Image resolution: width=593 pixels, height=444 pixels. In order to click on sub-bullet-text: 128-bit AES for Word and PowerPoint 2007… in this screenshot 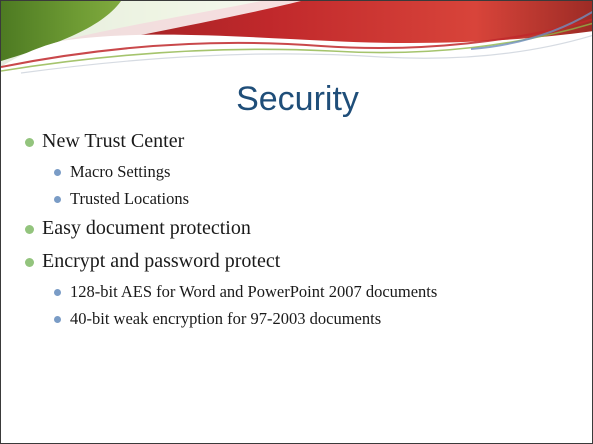, I will do `click(254, 291)`.